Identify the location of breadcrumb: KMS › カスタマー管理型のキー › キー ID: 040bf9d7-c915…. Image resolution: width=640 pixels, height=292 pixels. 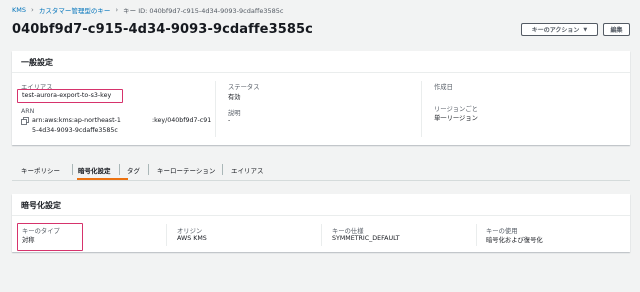
(147, 10).